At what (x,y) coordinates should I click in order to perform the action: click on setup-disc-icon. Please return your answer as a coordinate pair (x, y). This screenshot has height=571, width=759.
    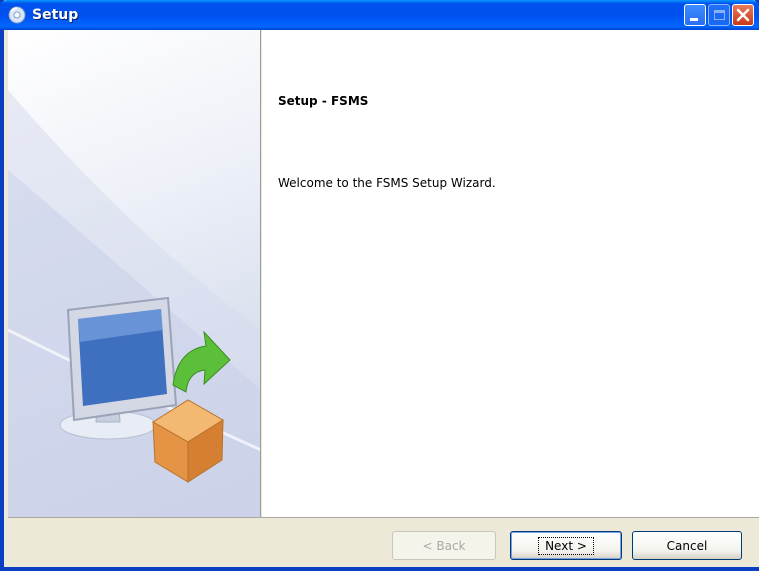
    Looking at the image, I should click on (17, 15).